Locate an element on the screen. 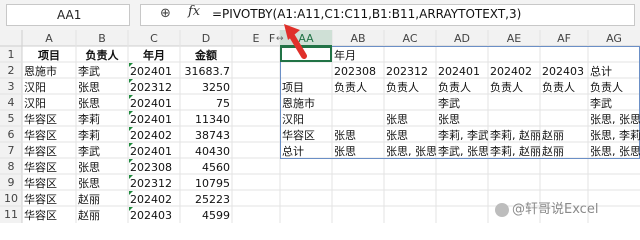  pivot-cell: 李莉, 李武 is located at coordinates (463, 135).